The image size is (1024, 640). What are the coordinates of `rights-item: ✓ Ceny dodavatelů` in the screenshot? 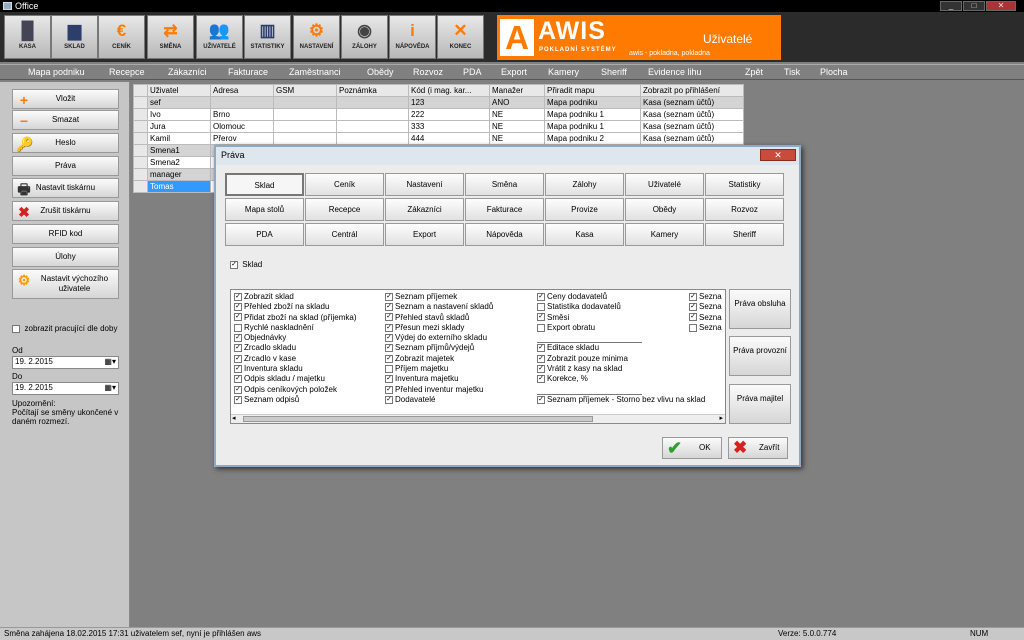 It's located at (621, 297).